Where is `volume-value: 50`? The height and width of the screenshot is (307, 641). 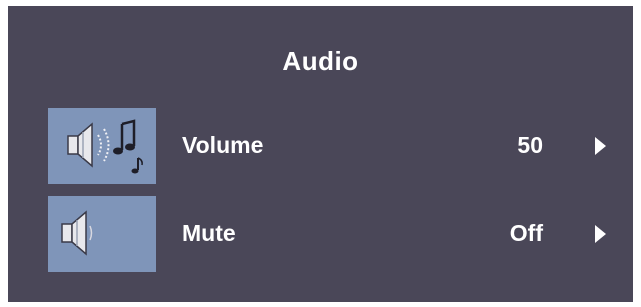
volume-value: 50 is located at coordinates (530, 145).